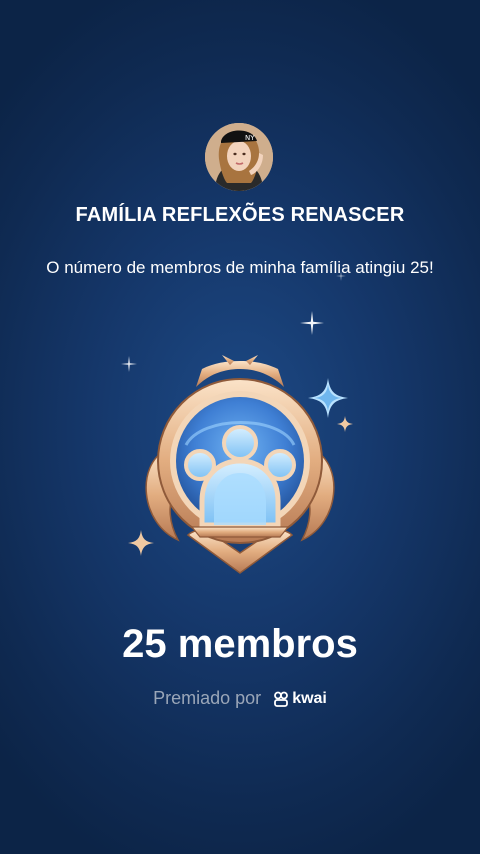  What do you see at coordinates (240, 215) in the screenshot?
I see `family-name: FAMÍLIA REFLEXÕES RENASCER` at bounding box center [240, 215].